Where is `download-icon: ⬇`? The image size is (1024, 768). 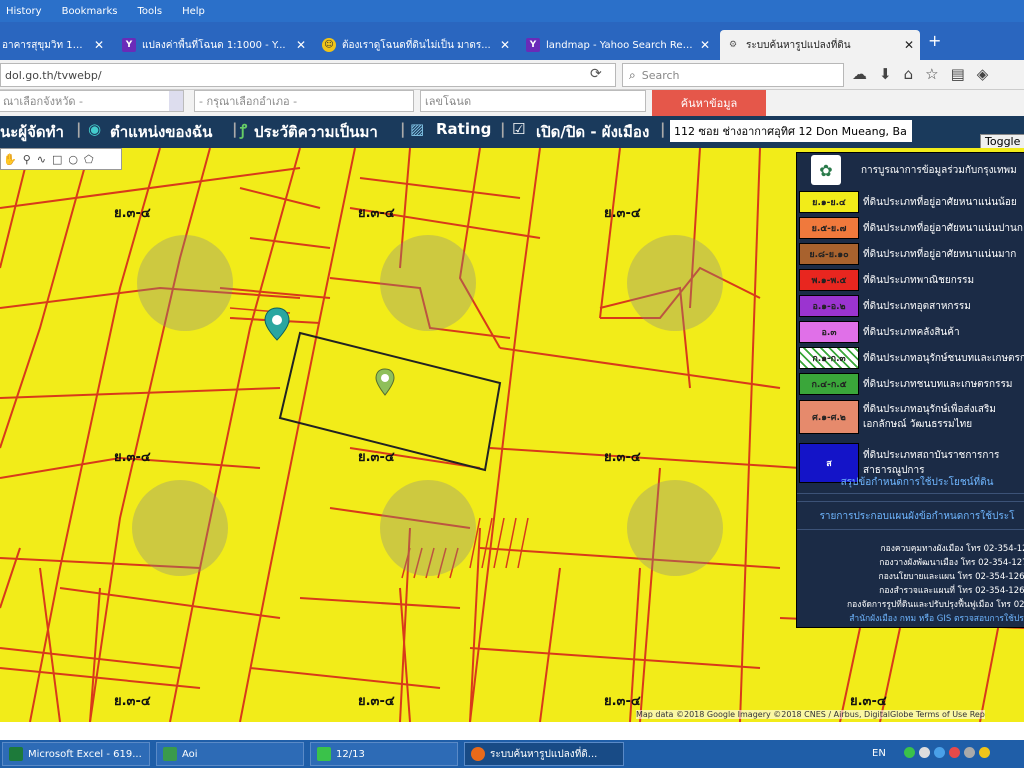 download-icon: ⬇ is located at coordinates (885, 74).